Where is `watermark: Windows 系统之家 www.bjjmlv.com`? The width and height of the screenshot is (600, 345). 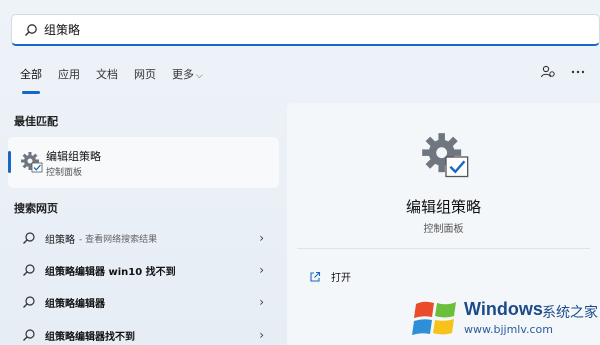
watermark: Windows 系统之家 www.bjjmlv.com is located at coordinates (504, 317).